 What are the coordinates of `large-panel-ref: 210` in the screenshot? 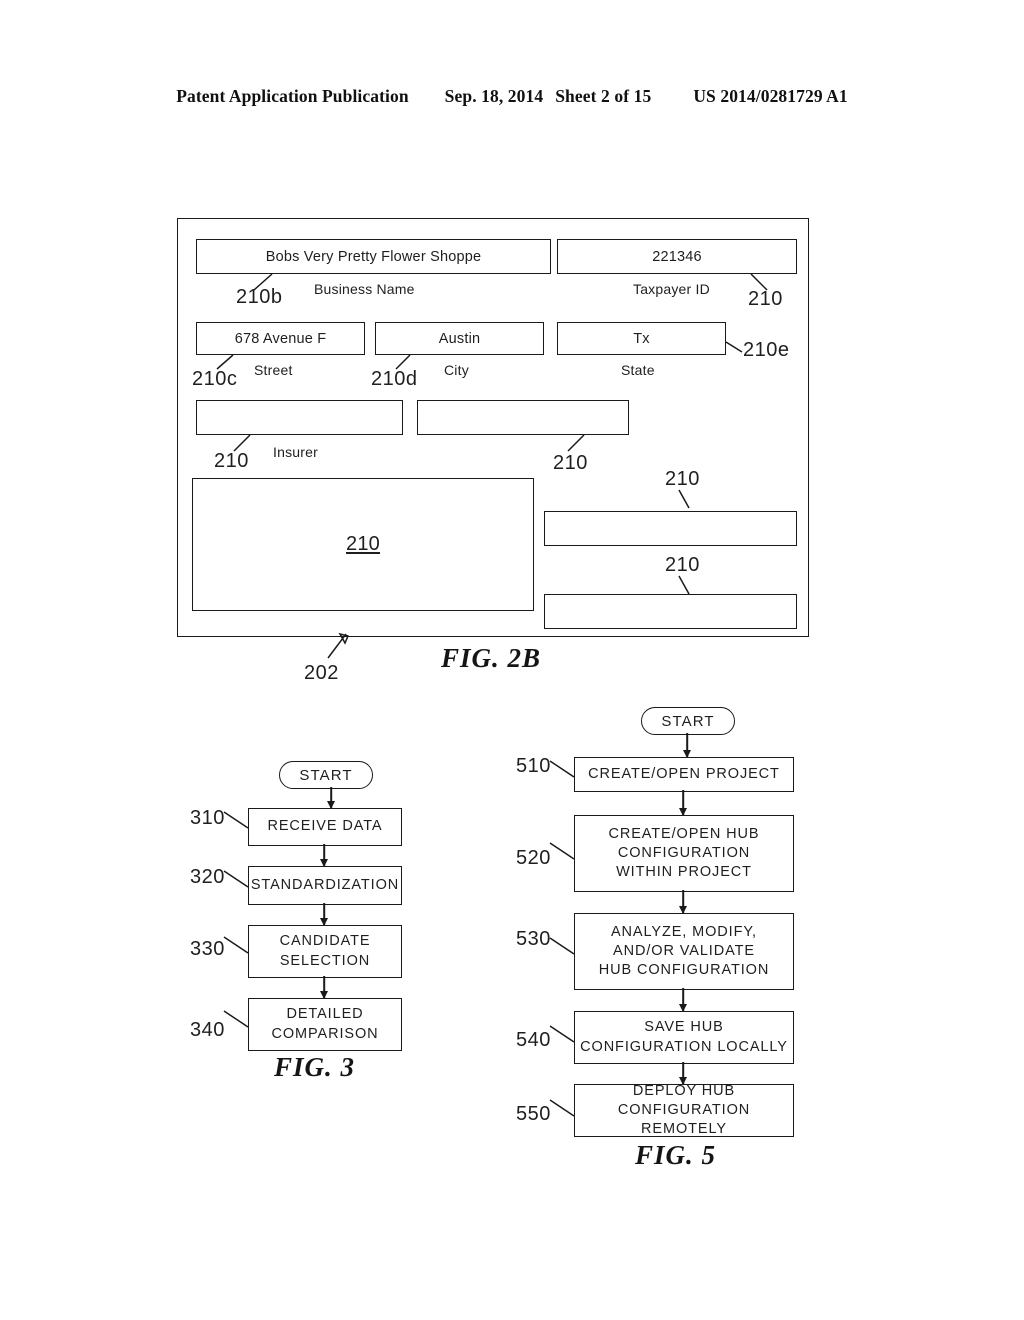 It's located at (363, 544).